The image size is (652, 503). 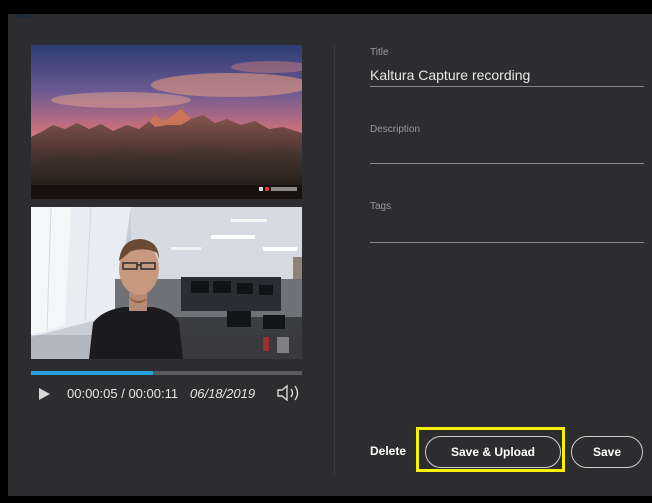 I want to click on mountain-landscape-image, so click(x=166, y=122).